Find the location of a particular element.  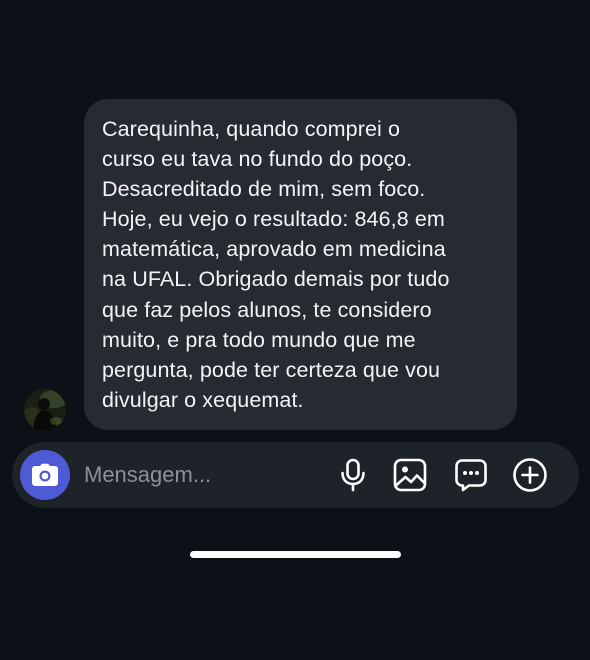

avatar-photo is located at coordinates (45, 410).